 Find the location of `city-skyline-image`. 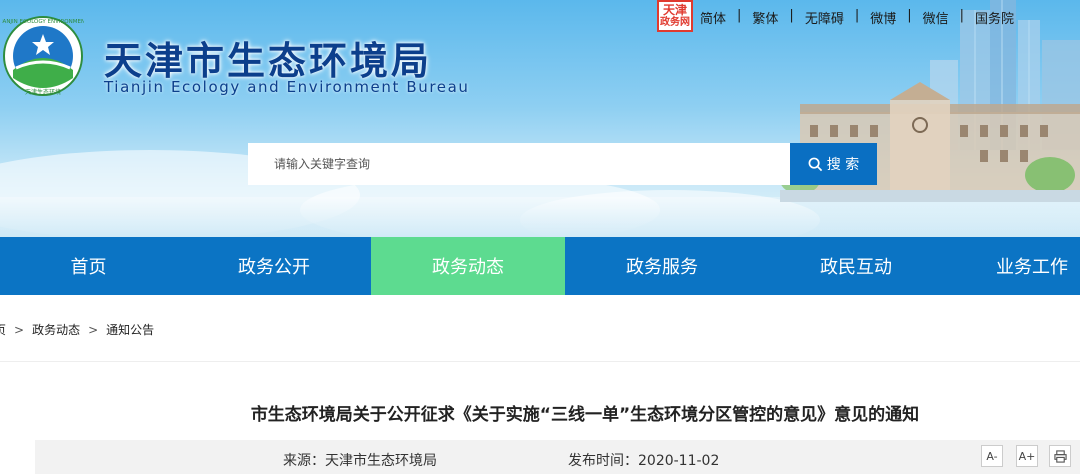

city-skyline-image is located at coordinates (930, 101).